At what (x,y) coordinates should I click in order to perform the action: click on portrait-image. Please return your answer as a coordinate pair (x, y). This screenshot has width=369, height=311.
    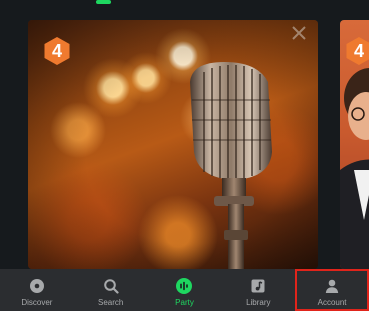
    Looking at the image, I should click on (354, 168).